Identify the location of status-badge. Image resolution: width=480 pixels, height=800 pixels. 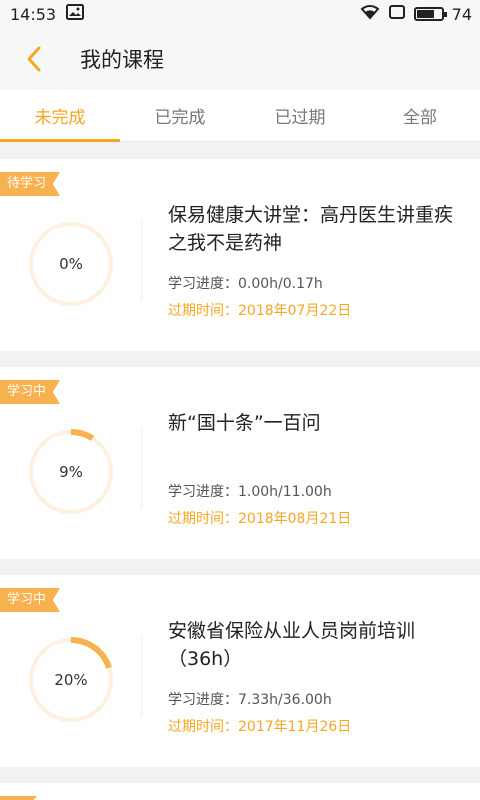
(18, 798).